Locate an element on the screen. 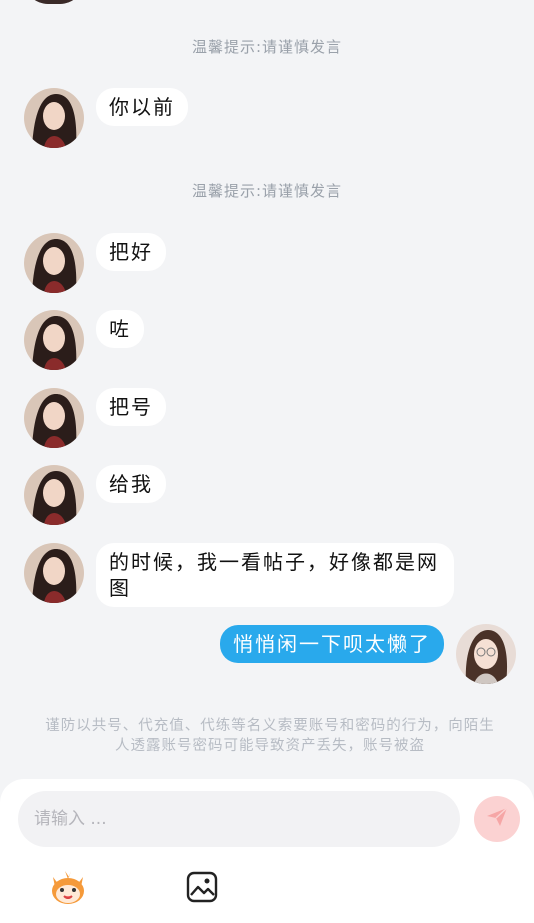 This screenshot has width=534, height=923. message-input is located at coordinates (239, 819).